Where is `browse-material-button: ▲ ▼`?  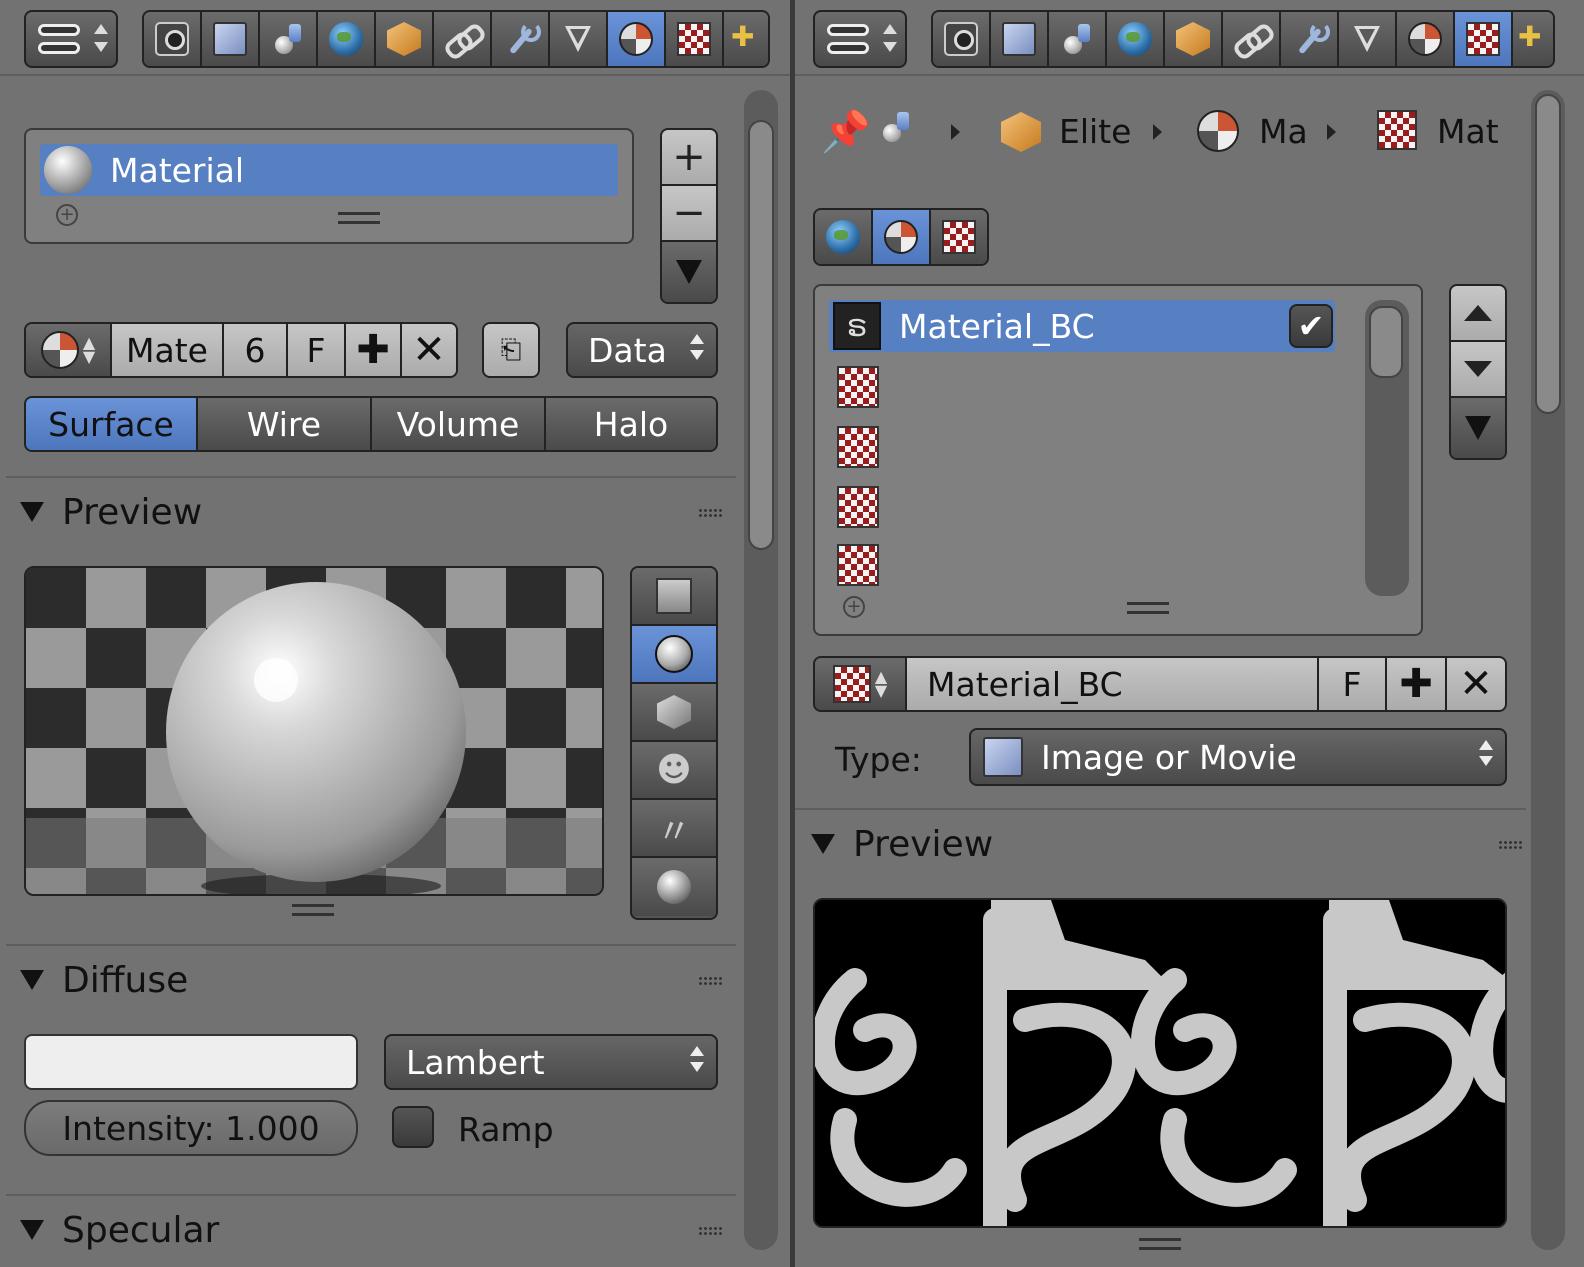
browse-material-button: ▲ ▼ is located at coordinates (69, 350).